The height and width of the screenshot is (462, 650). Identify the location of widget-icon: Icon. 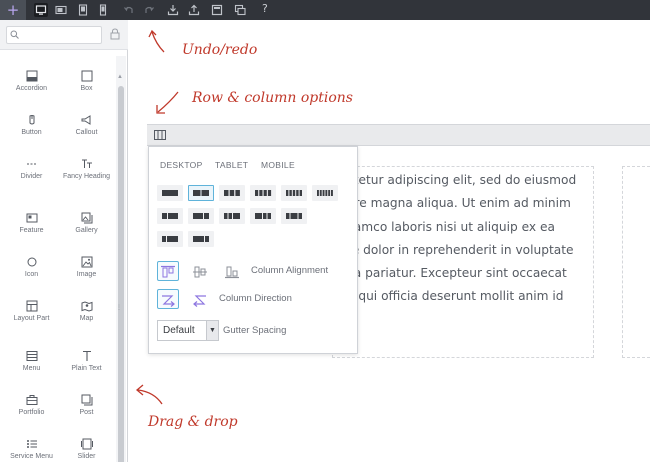
(31, 274).